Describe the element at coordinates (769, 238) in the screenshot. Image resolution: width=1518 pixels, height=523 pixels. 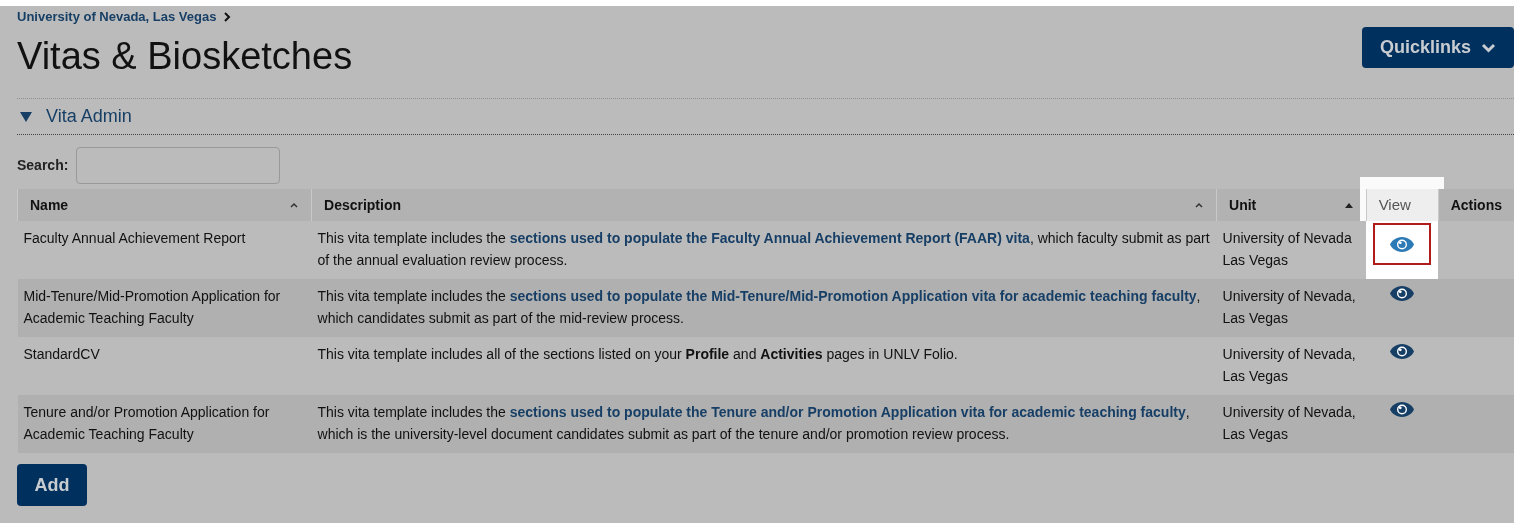
I see `template-link: sections used to populate the Faculty Annual Achievement Report (FAAR) vita` at that location.